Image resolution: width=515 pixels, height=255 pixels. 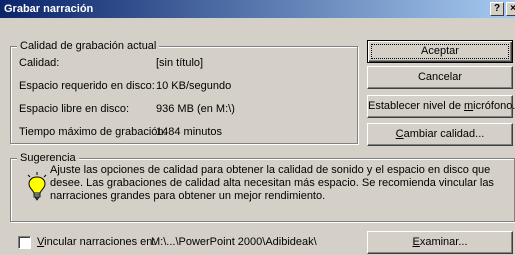 I want to click on dialog-title: Grabar narración, so click(x=49, y=9).